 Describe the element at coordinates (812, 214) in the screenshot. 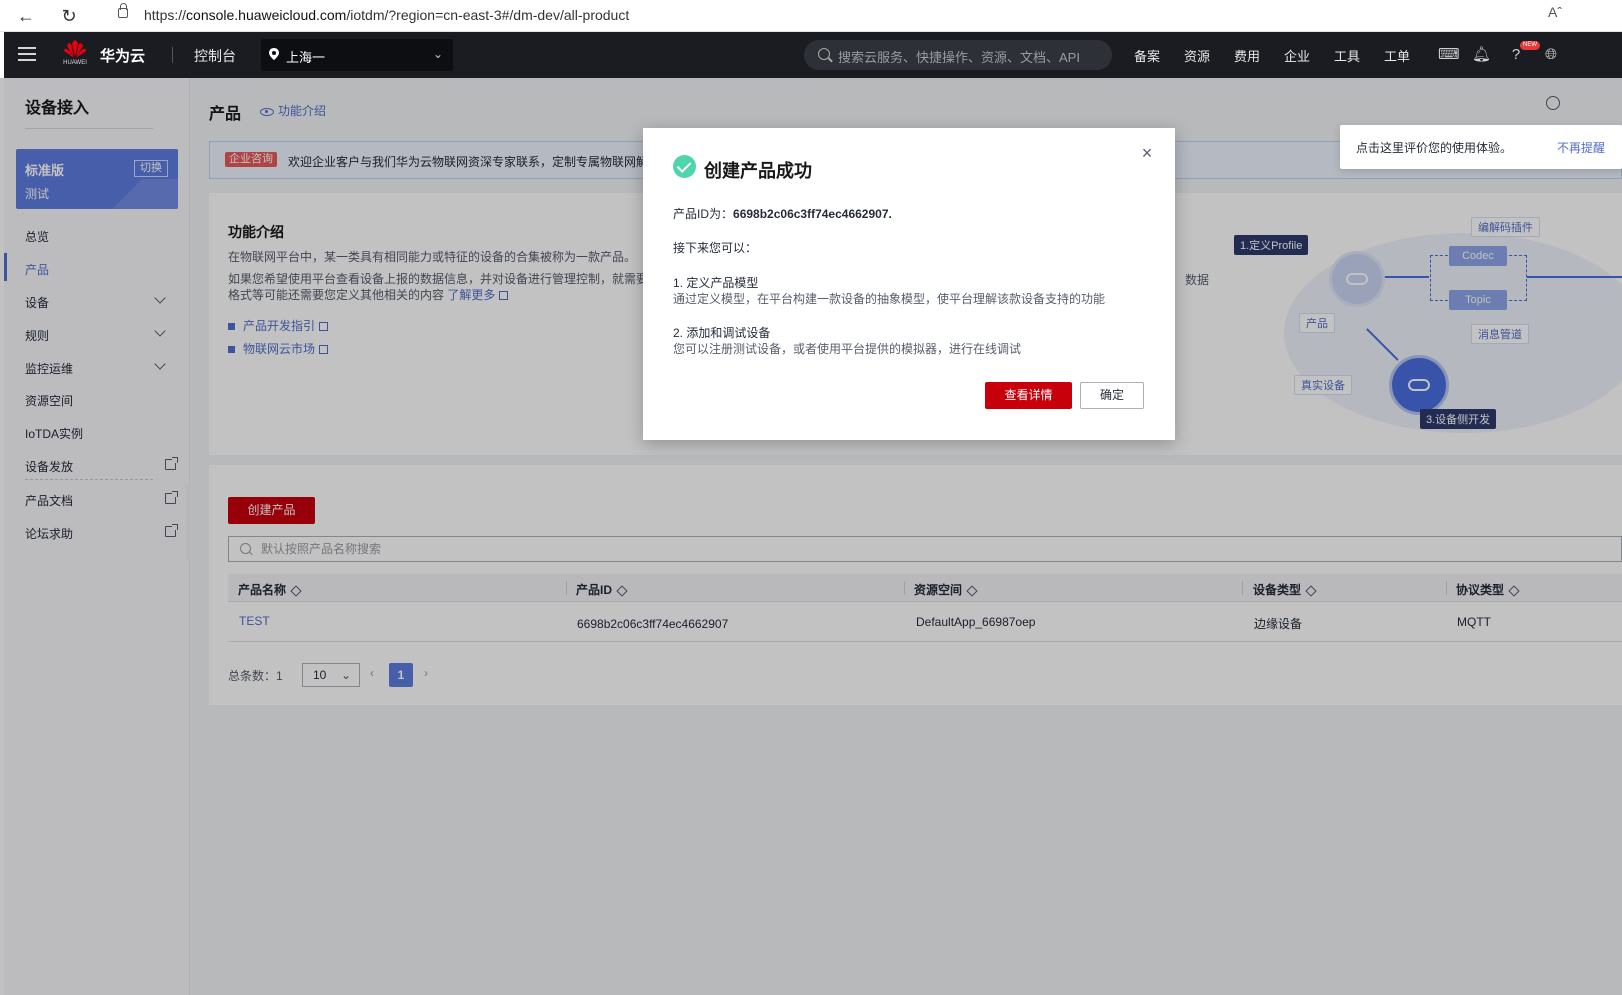

I see `product-id-value: 6698b2c06c3ff74ec4662907.` at that location.